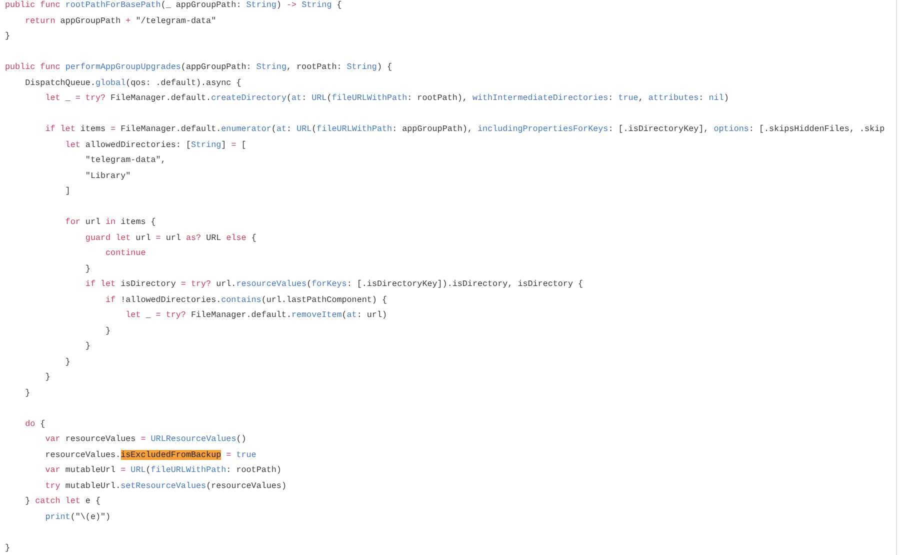 The width and height of the screenshot is (900, 555). What do you see at coordinates (245, 300) in the screenshot?
I see `code-line: if !allowedDirectories.contains(url.lastPathComponent) {` at bounding box center [245, 300].